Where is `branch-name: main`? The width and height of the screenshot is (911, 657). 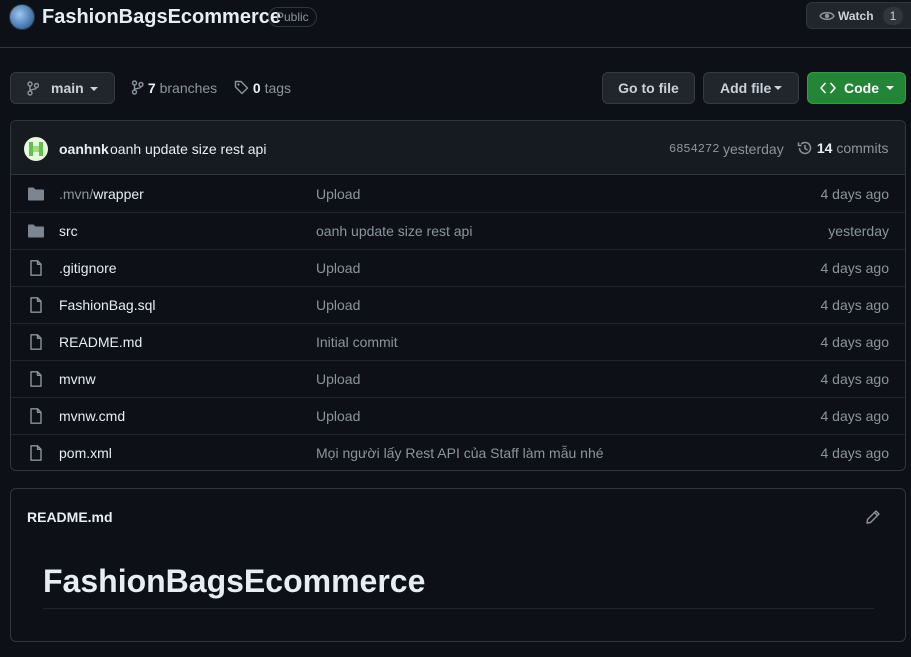
branch-name: main is located at coordinates (67, 88).